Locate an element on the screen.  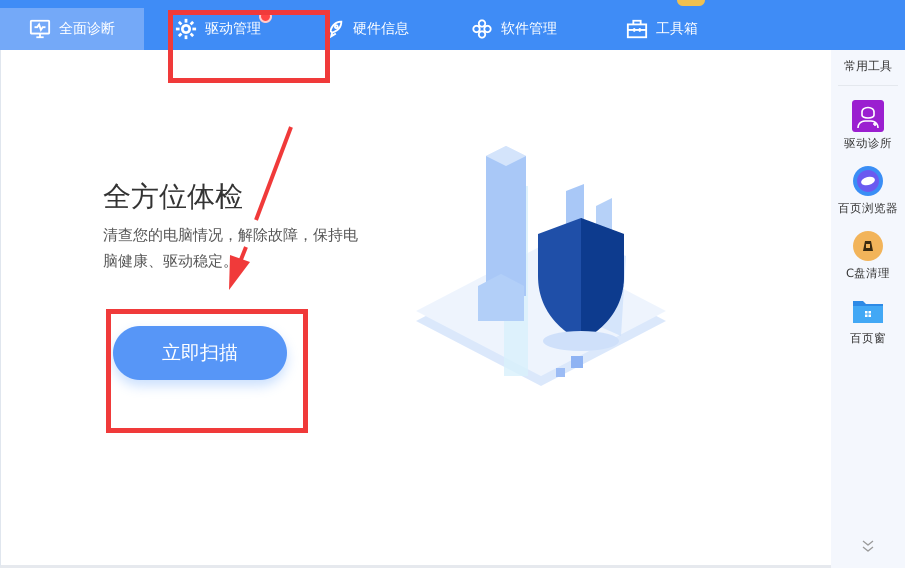
browser-icon is located at coordinates (868, 181).